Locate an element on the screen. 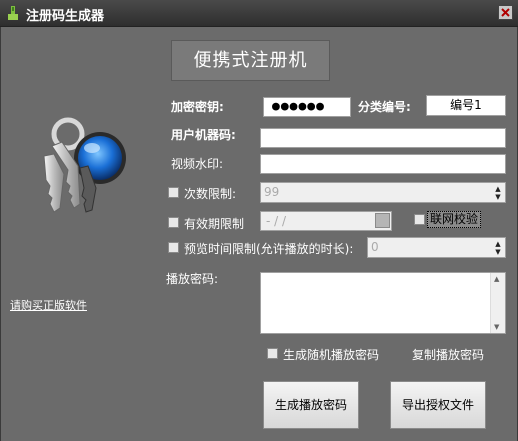 This screenshot has width=518, height=441. net-check-label: 联网校验 is located at coordinates (454, 219).